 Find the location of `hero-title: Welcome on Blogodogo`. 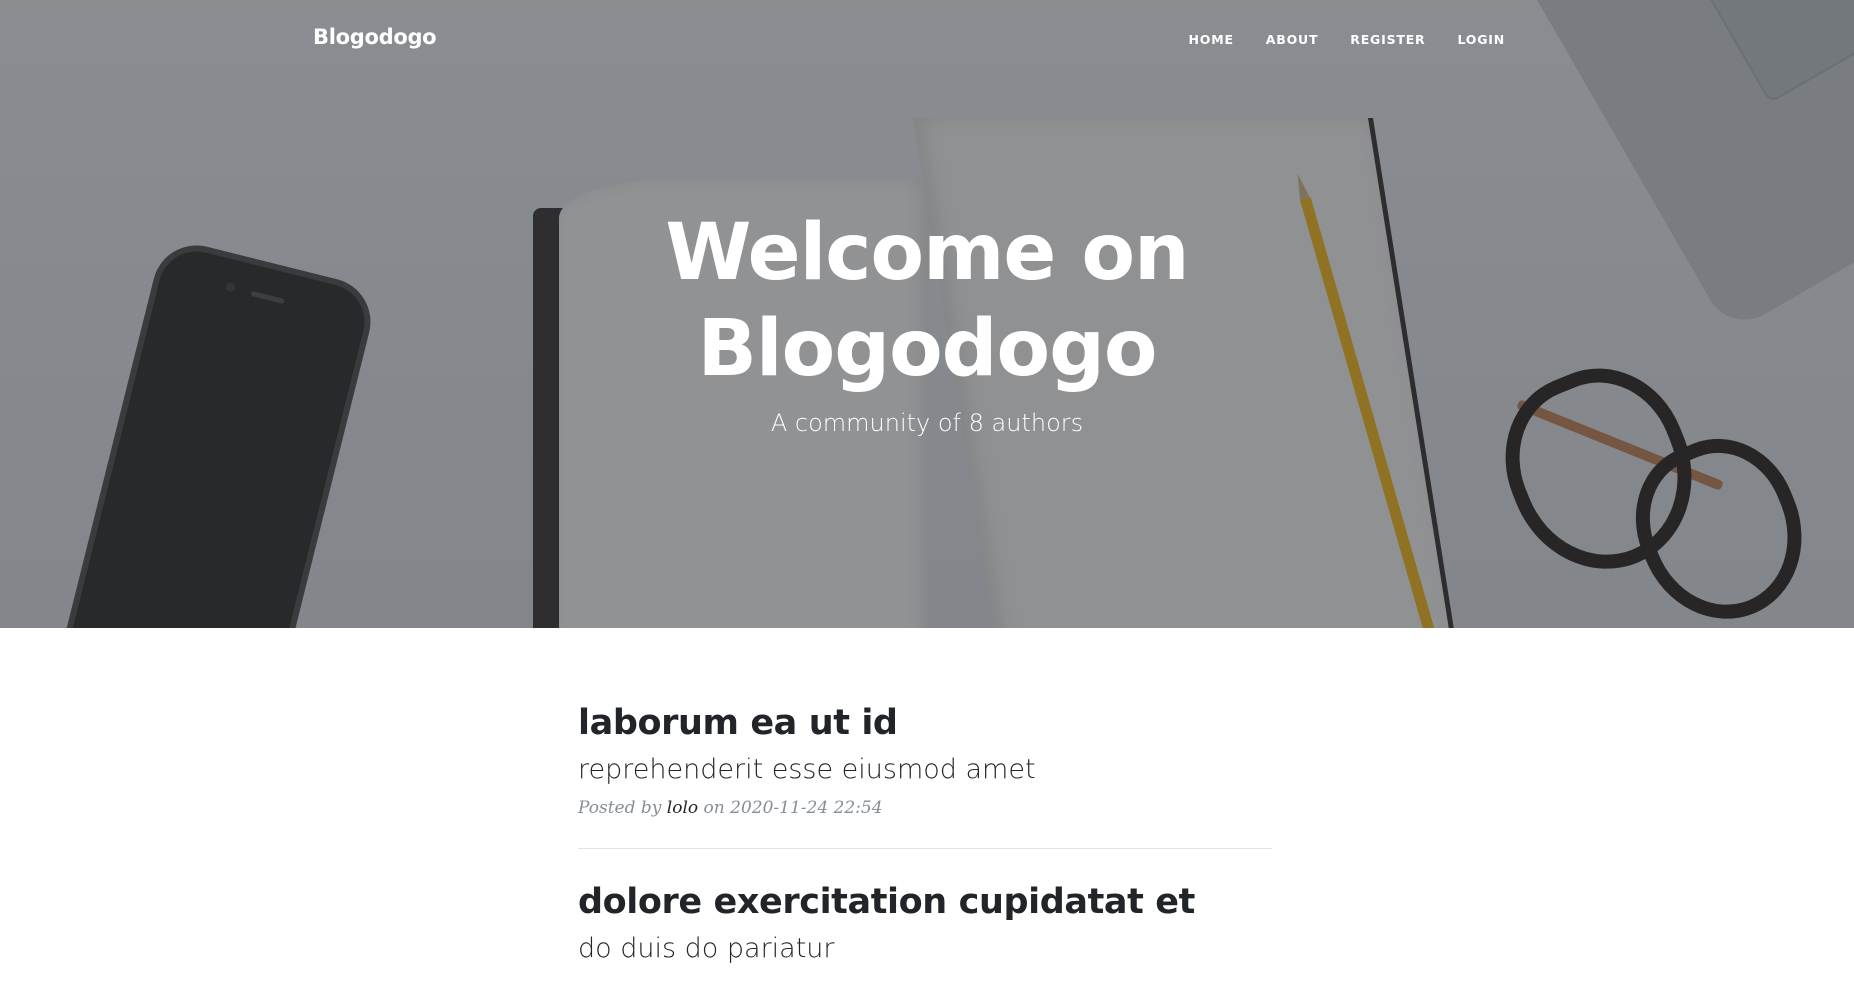

hero-title: Welcome on Blogodogo is located at coordinates (927, 301).